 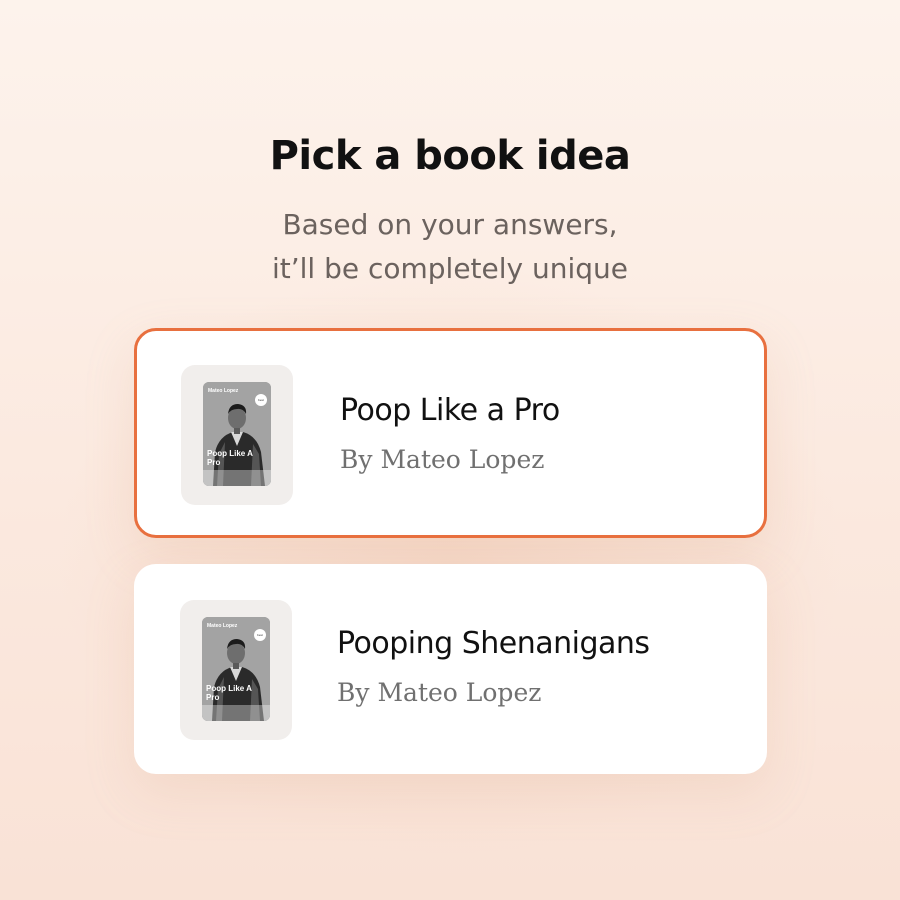 I want to click on book-title: Pooping Shenanigans, so click(x=493, y=643).